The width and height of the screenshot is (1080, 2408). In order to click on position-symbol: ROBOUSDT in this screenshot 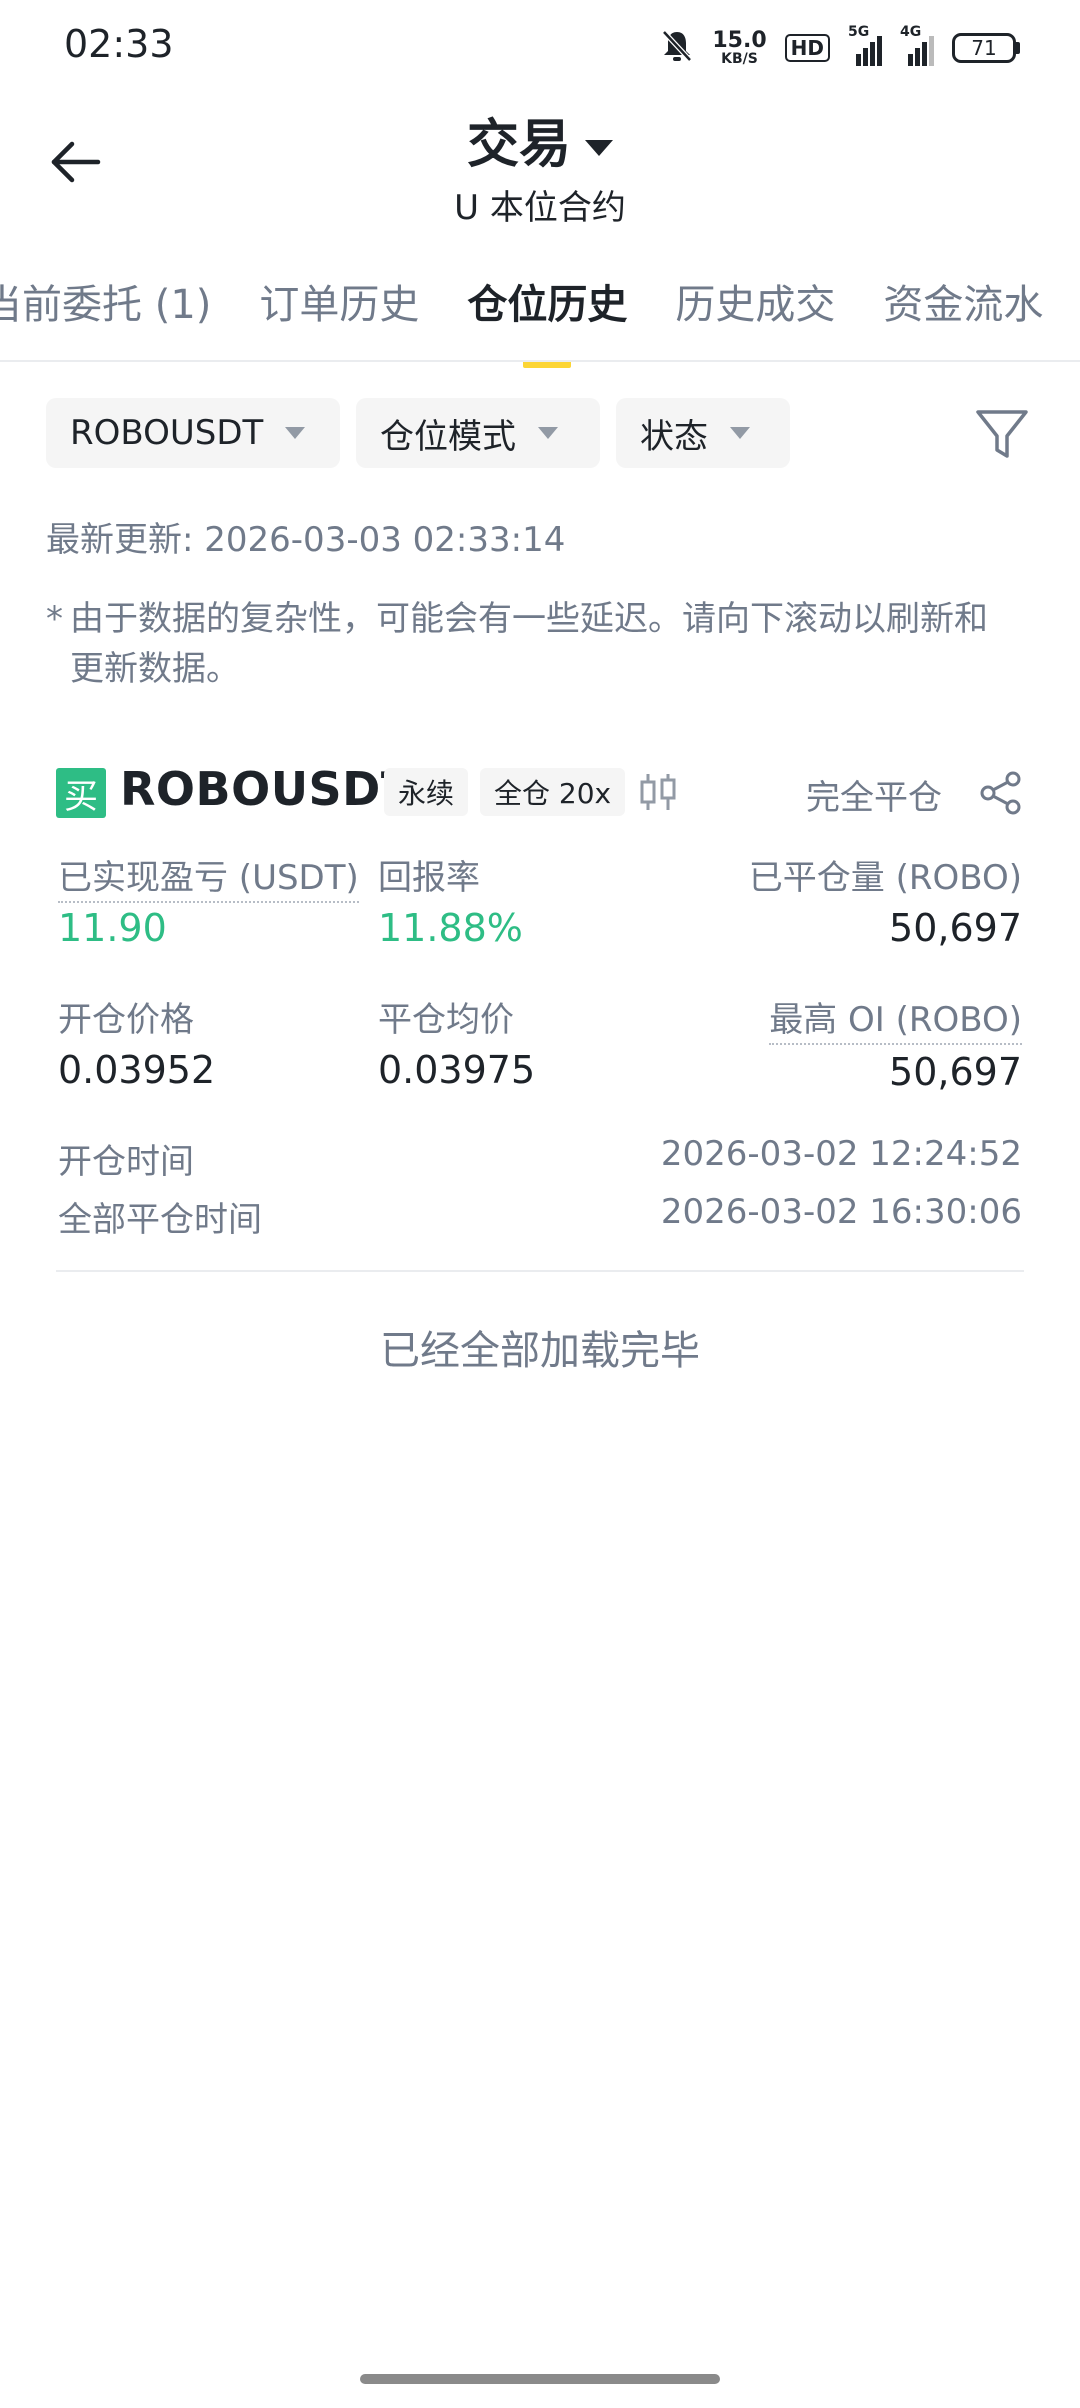, I will do `click(266, 789)`.